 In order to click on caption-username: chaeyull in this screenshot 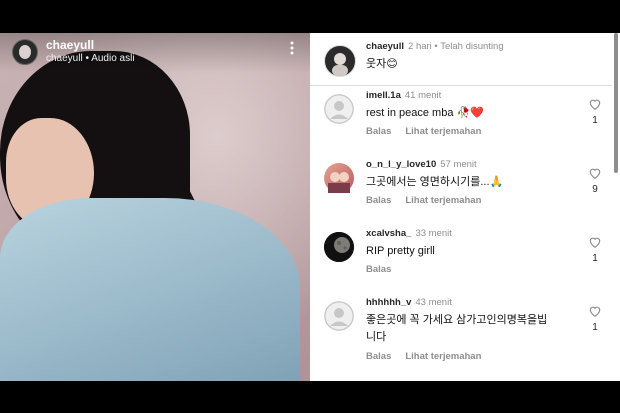, I will do `click(385, 46)`.